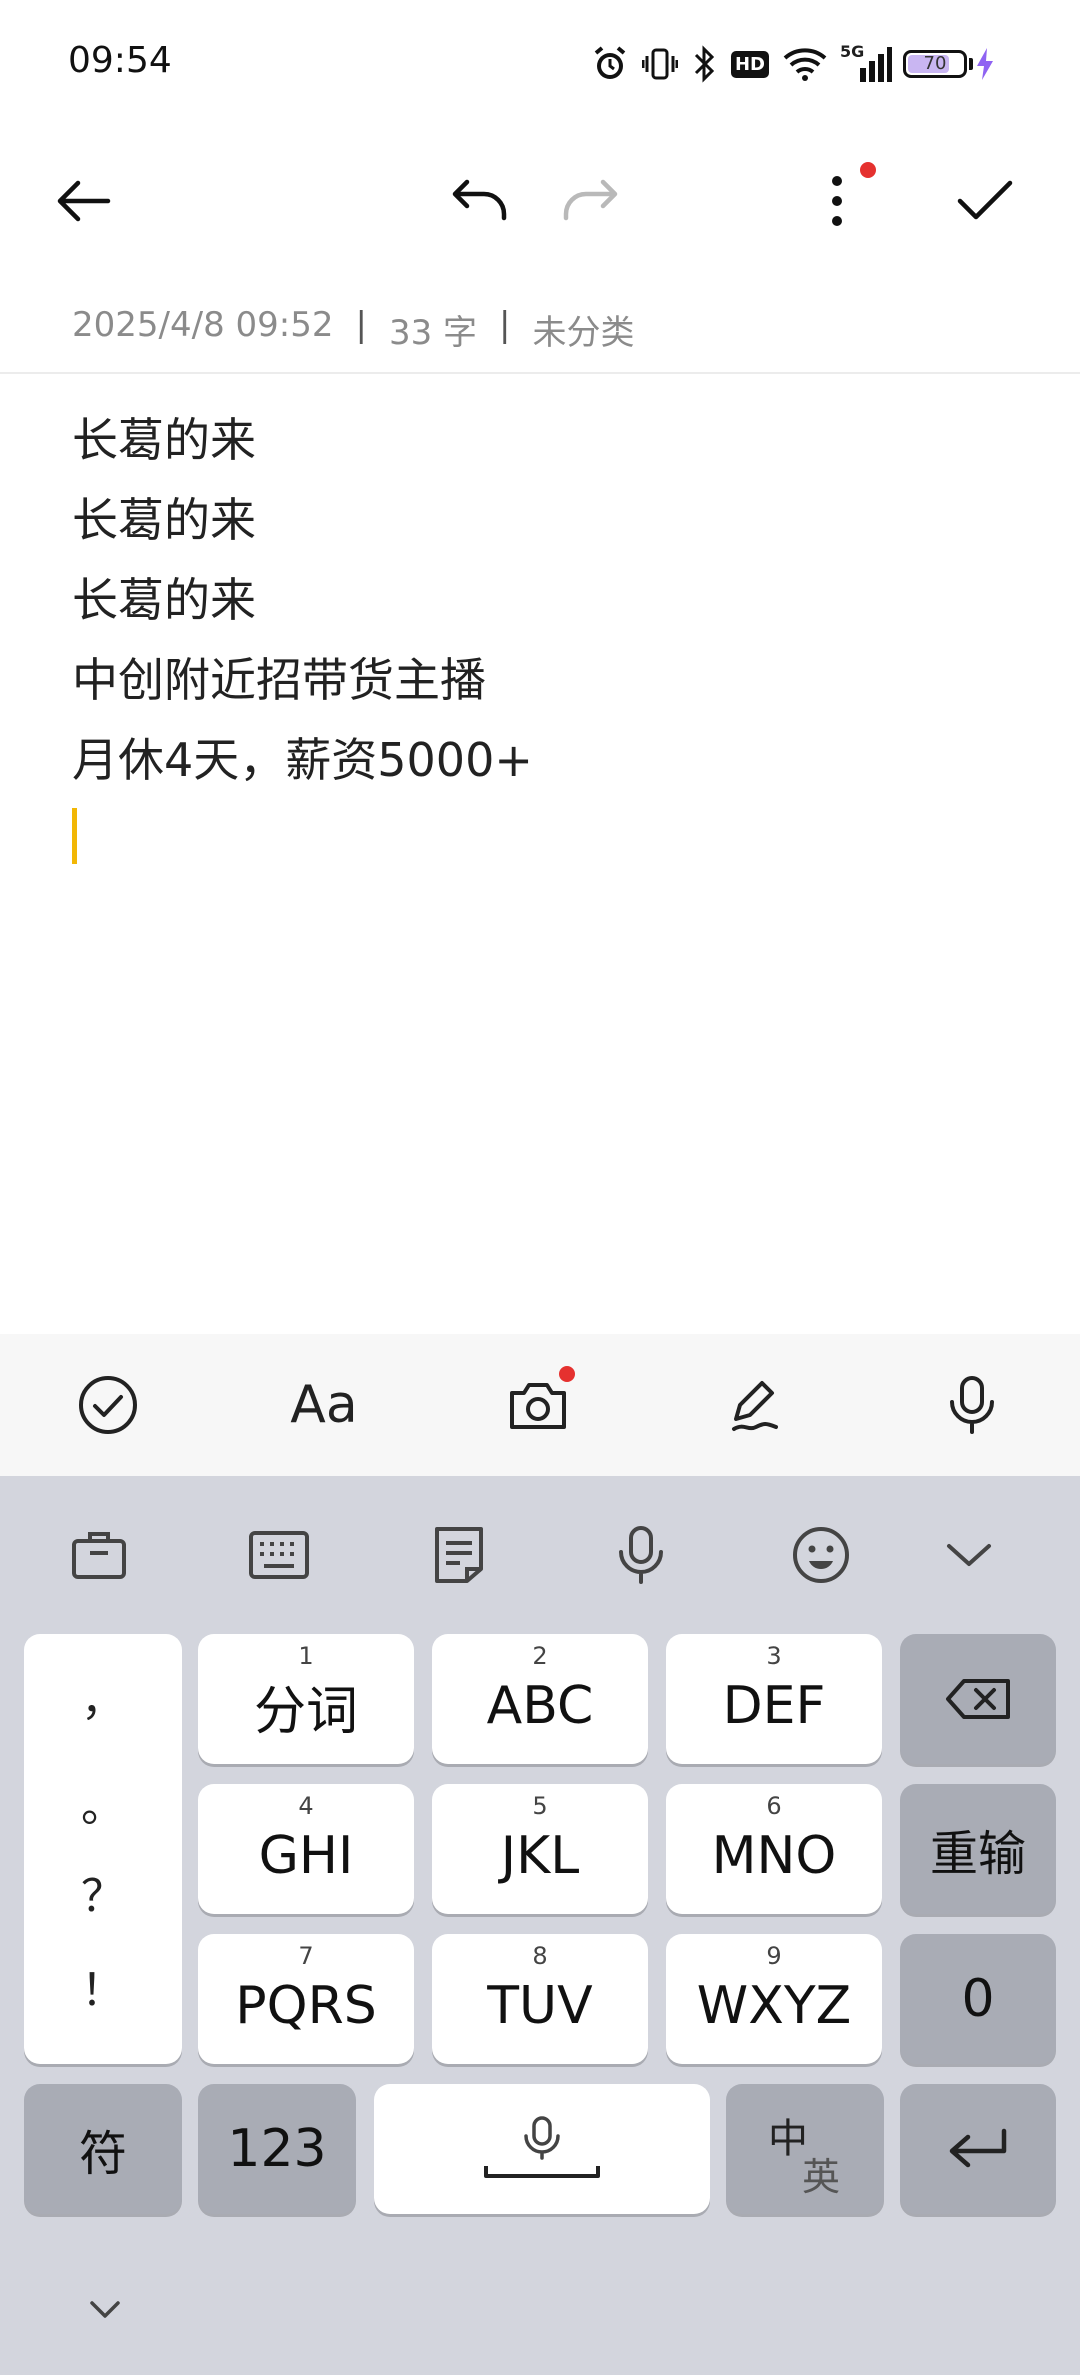  What do you see at coordinates (978, 1999) in the screenshot?
I see `key-0: 0` at bounding box center [978, 1999].